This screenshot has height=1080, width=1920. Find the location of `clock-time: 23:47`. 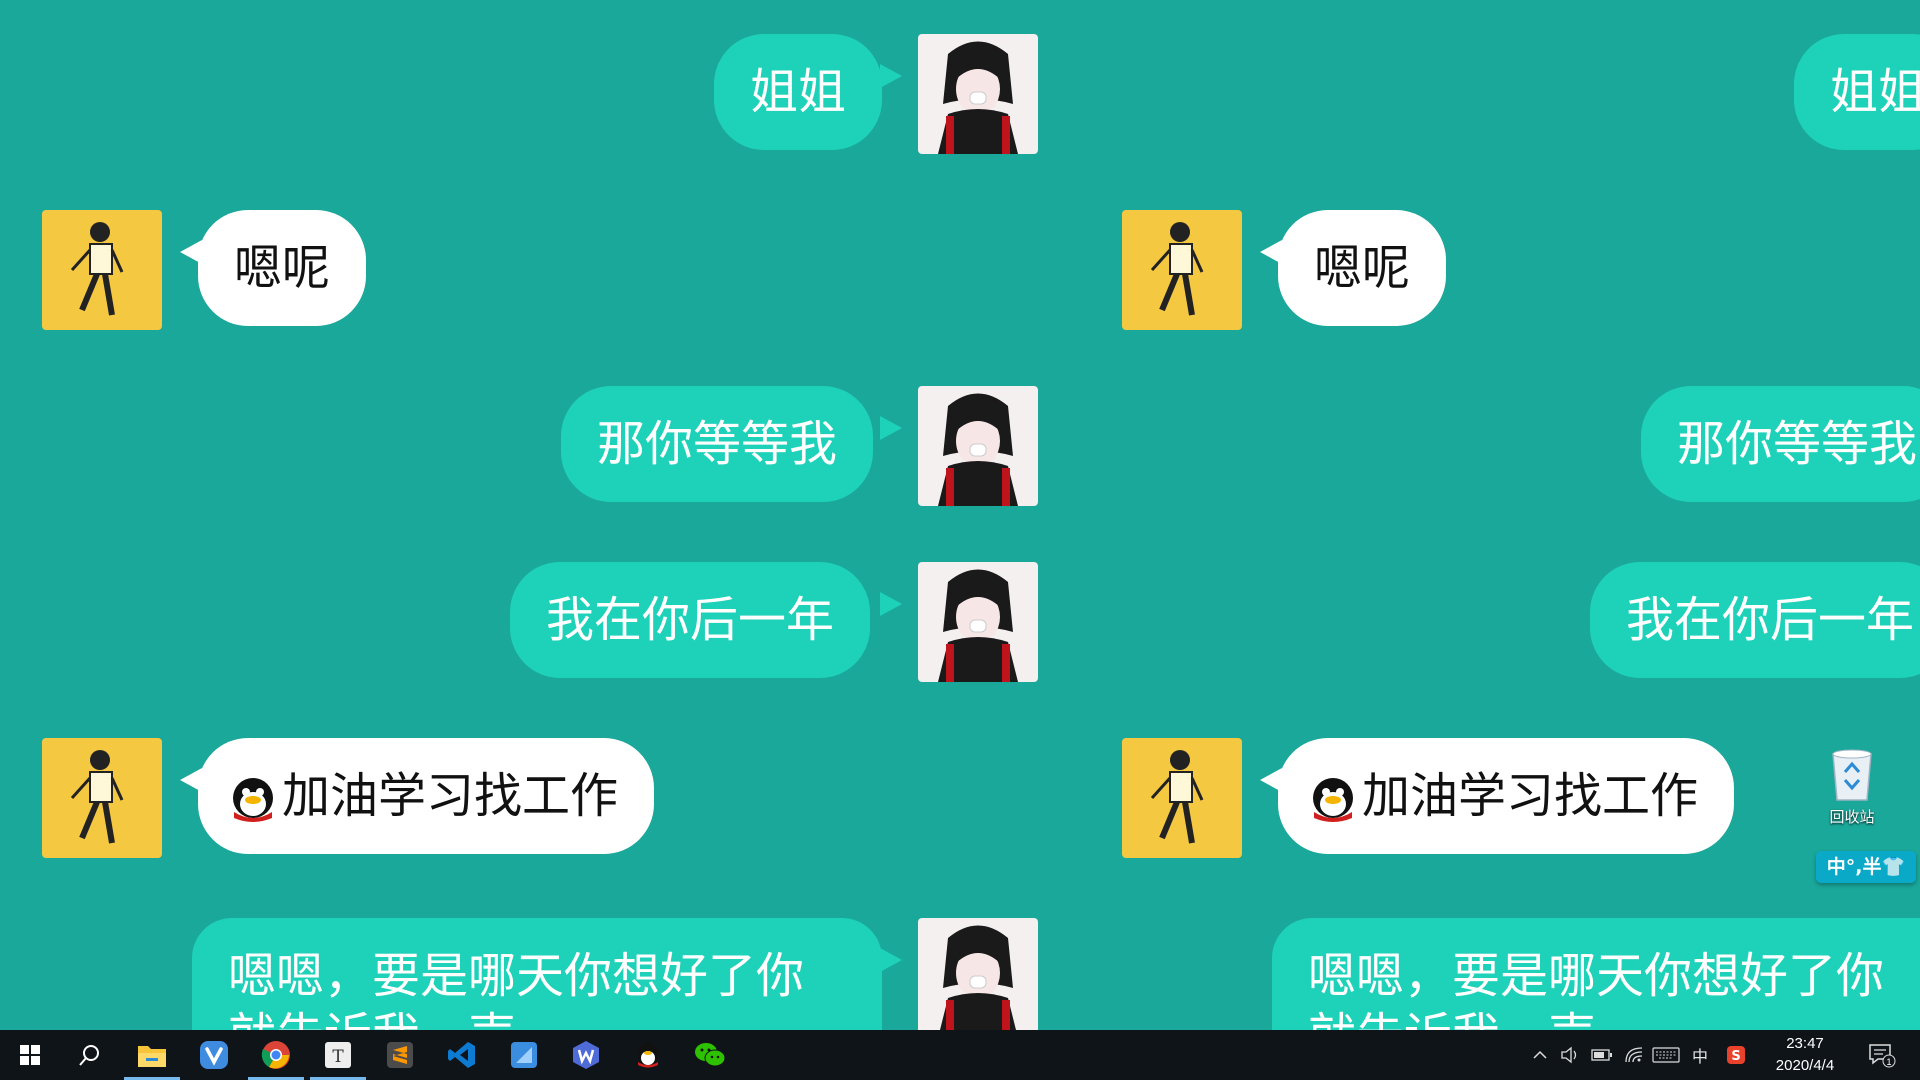

clock-time: 23:47 is located at coordinates (1805, 1043).